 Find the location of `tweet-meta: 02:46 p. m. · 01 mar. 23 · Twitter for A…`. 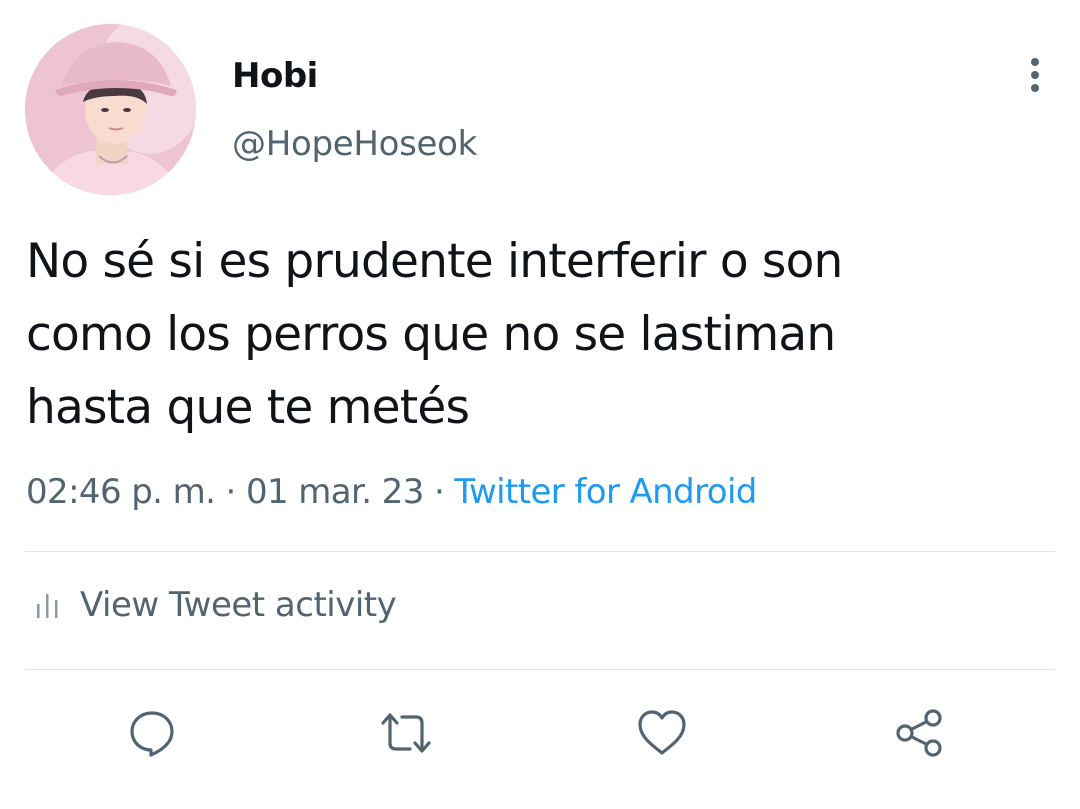

tweet-meta: 02:46 p. m. · 01 mar. 23 · Twitter for A… is located at coordinates (391, 492).